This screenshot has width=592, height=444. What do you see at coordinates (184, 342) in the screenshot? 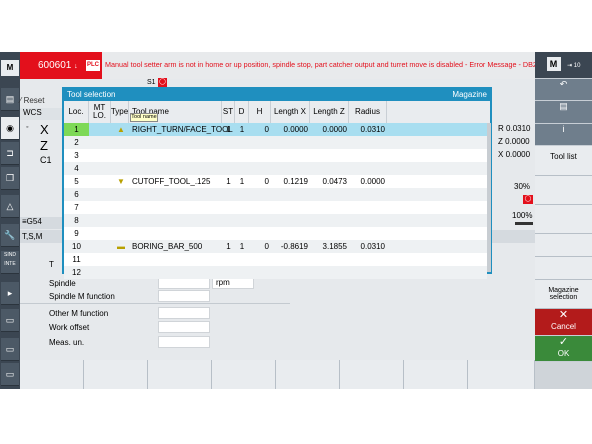
I see `meas-field` at bounding box center [184, 342].